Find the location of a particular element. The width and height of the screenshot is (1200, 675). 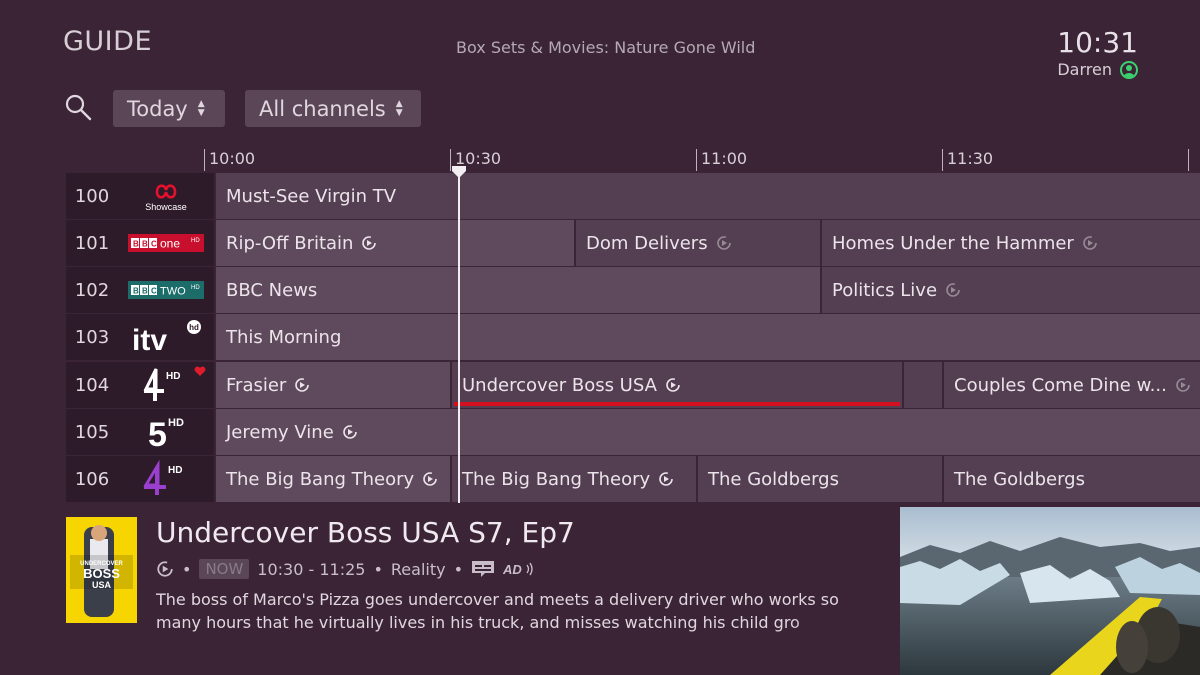

svg-text: 5 is located at coordinates (157, 434).